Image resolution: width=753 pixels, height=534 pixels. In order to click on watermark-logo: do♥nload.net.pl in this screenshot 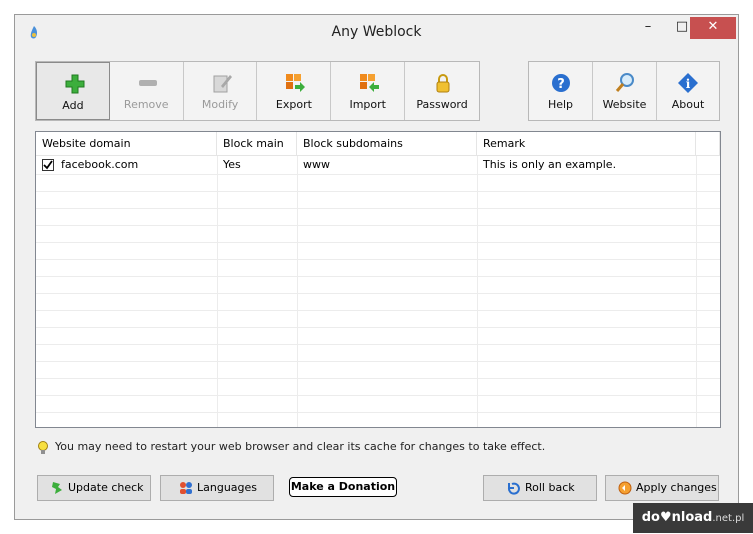, I will do `click(693, 518)`.